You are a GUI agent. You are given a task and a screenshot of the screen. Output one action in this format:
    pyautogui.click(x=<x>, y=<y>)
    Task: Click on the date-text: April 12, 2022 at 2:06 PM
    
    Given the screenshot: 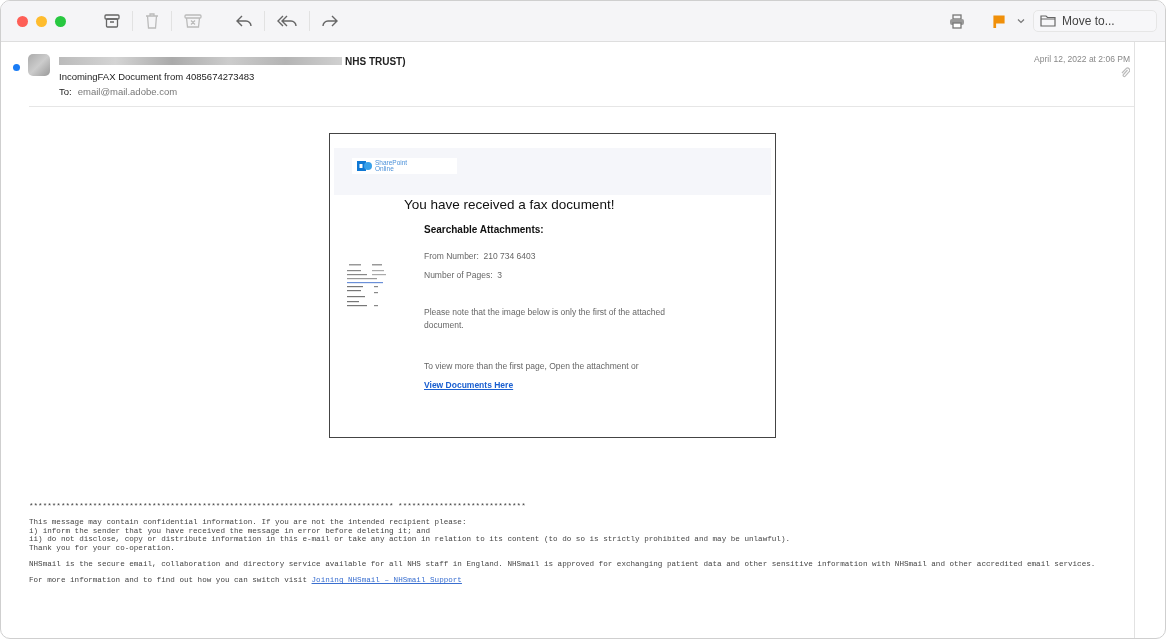 What is the action you would take?
    pyautogui.click(x=1082, y=59)
    